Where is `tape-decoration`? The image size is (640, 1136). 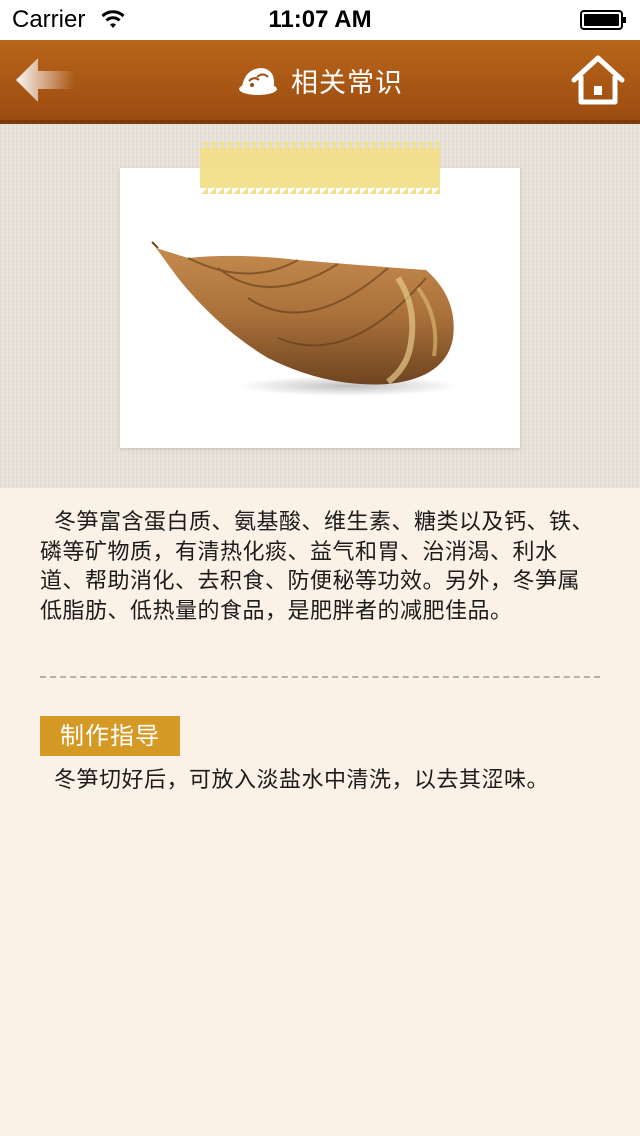
tape-decoration is located at coordinates (320, 171).